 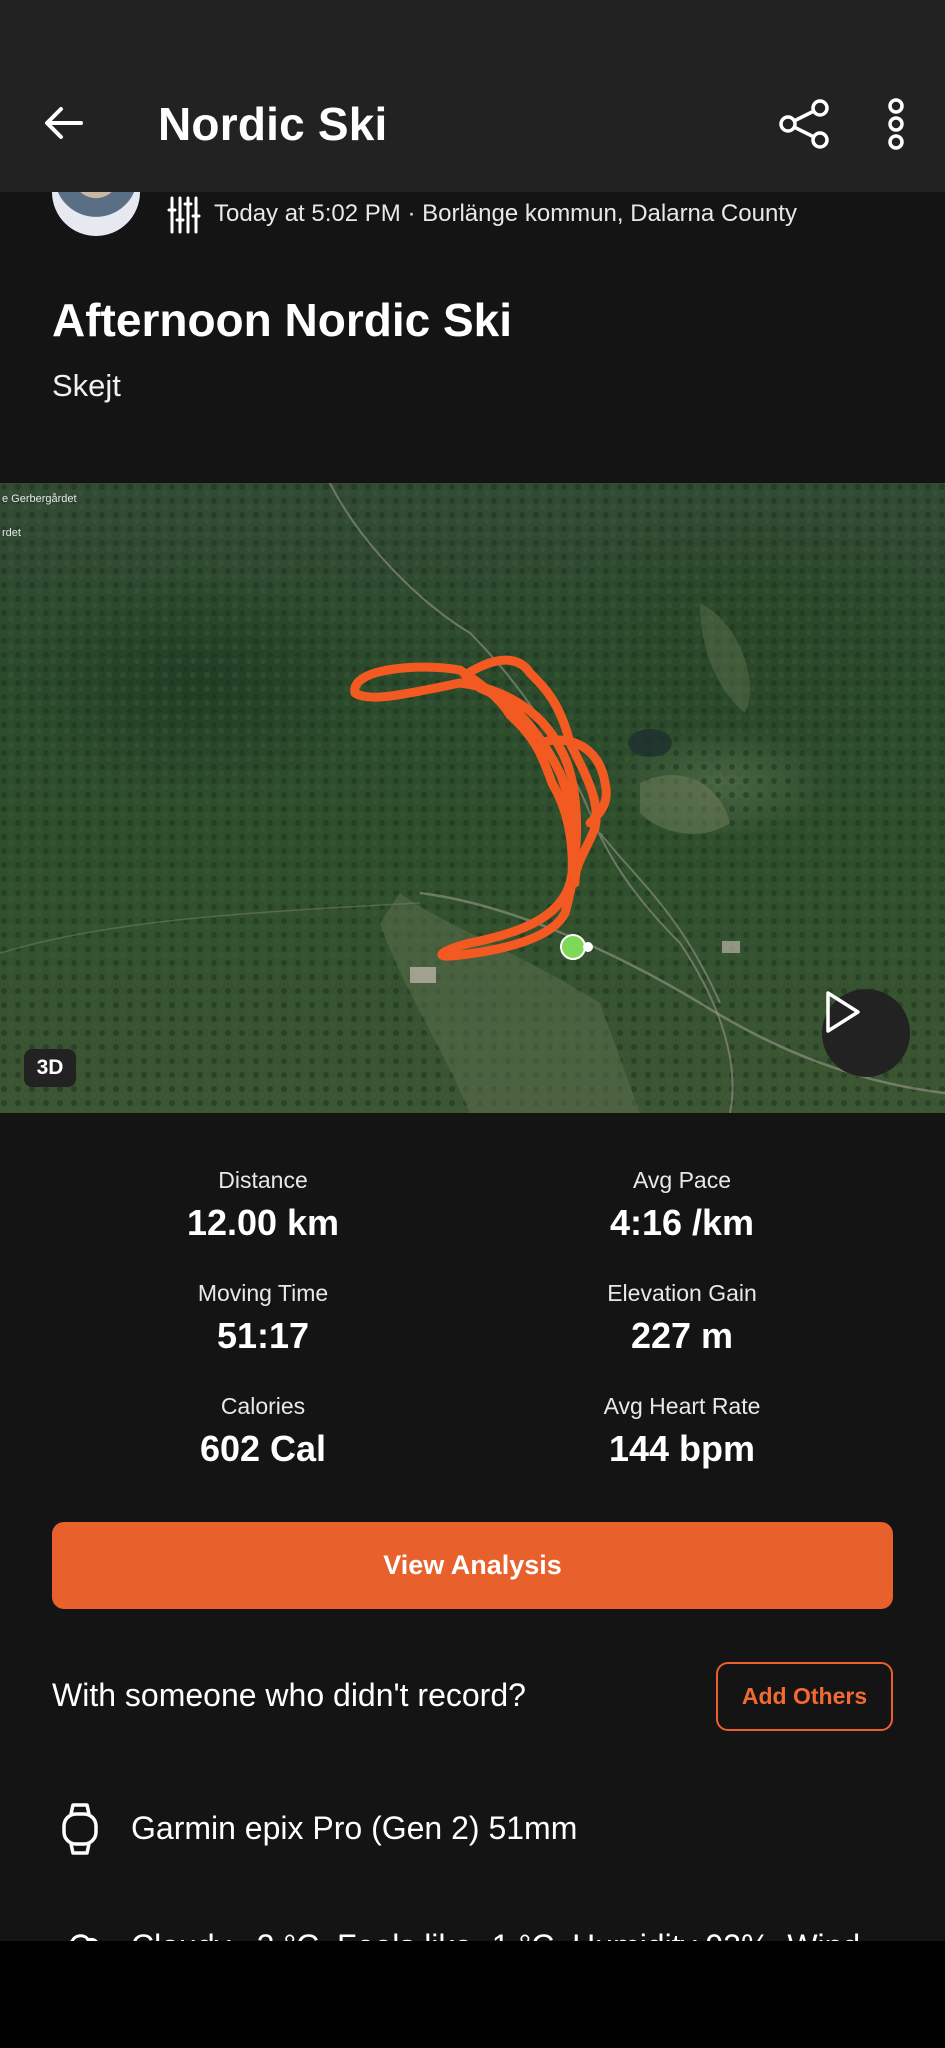 I want to click on nordic-ski-icon, so click(x=184, y=215).